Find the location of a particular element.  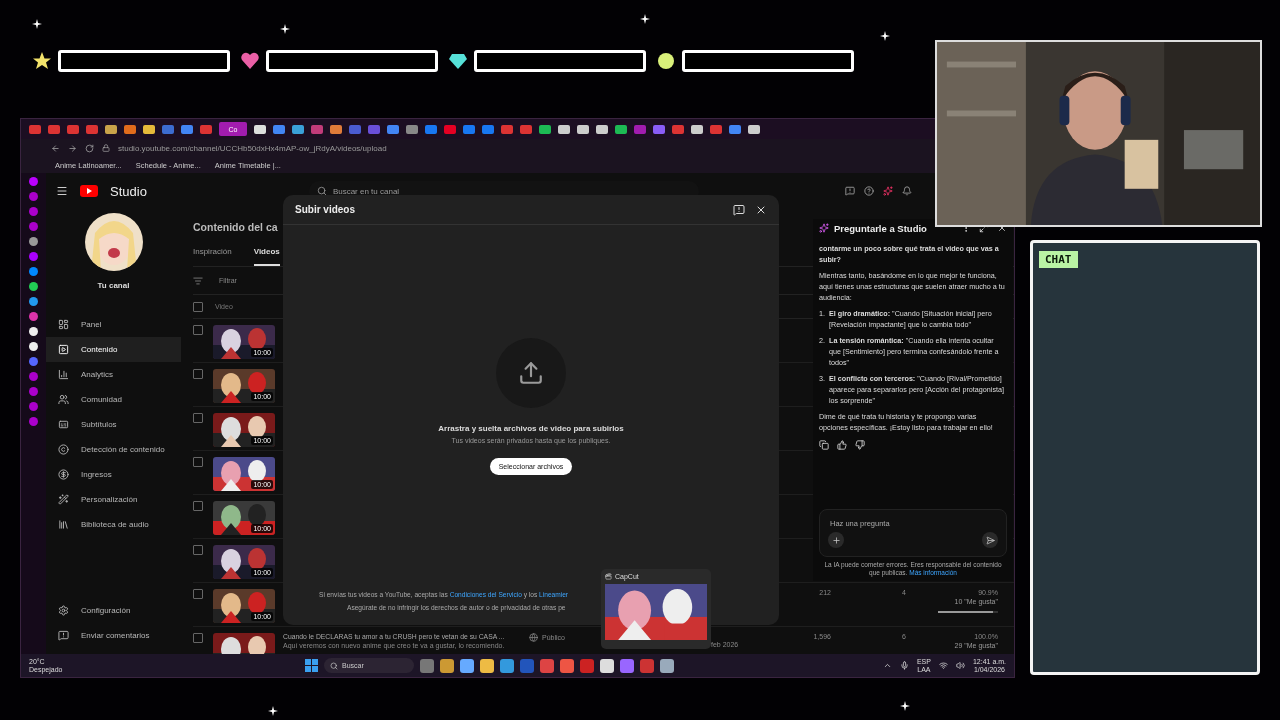

nav-item: Ingresos is located at coordinates (113, 474).